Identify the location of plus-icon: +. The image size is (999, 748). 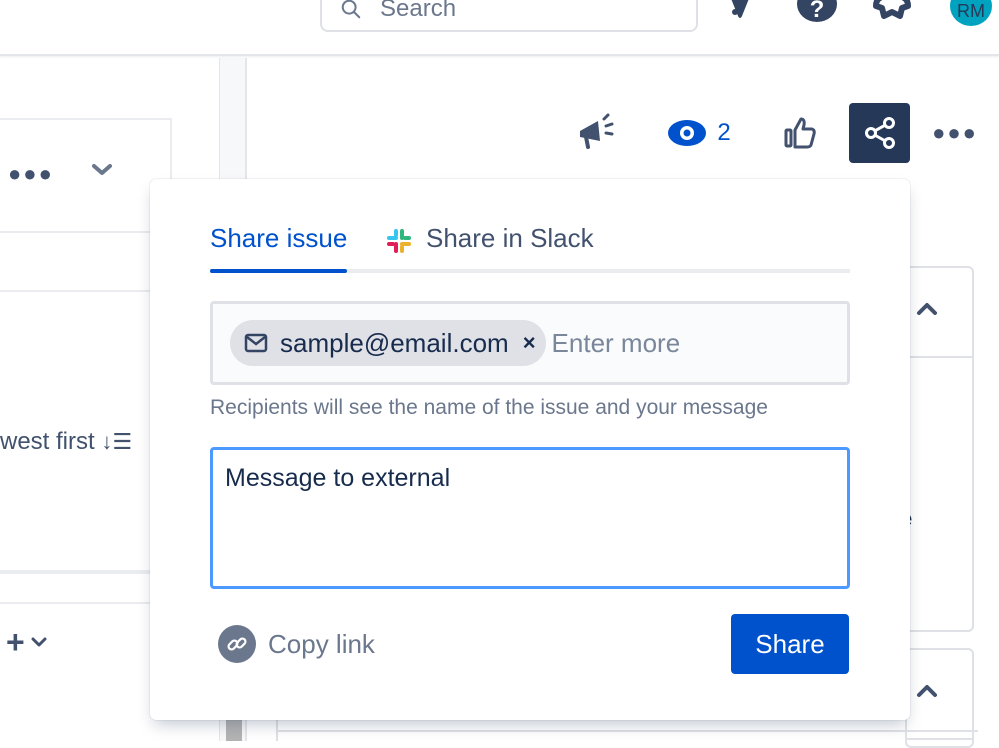
(15, 642).